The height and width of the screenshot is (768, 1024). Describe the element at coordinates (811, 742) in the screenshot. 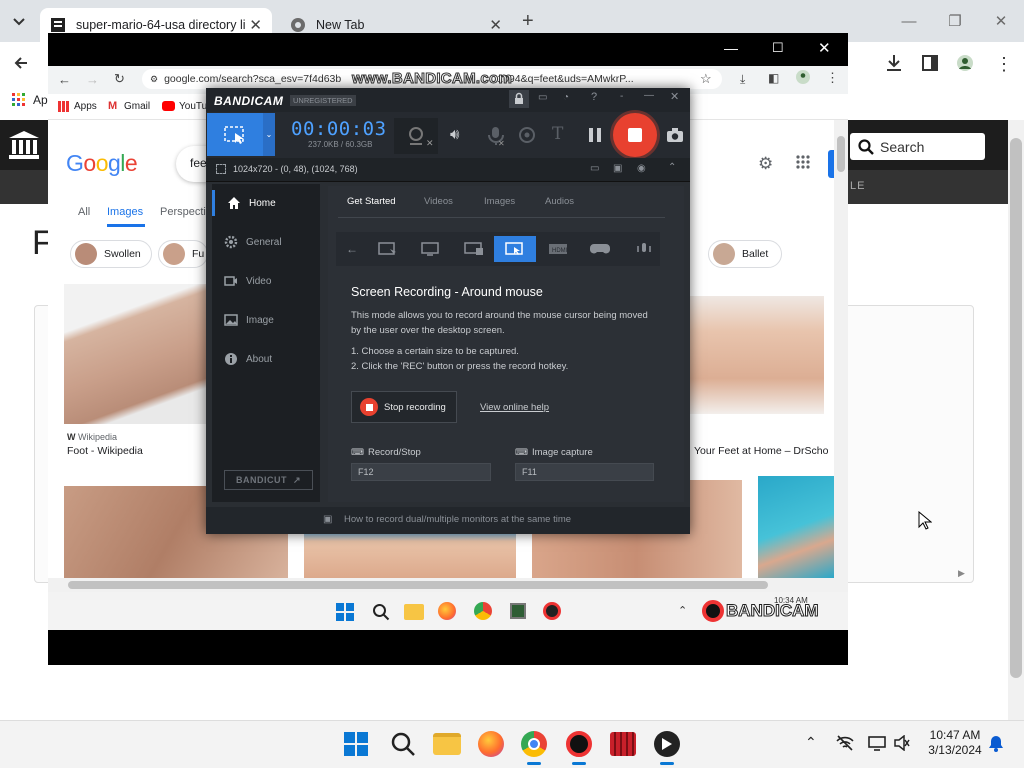

I see `tray-chevron-icon: ⌃` at that location.